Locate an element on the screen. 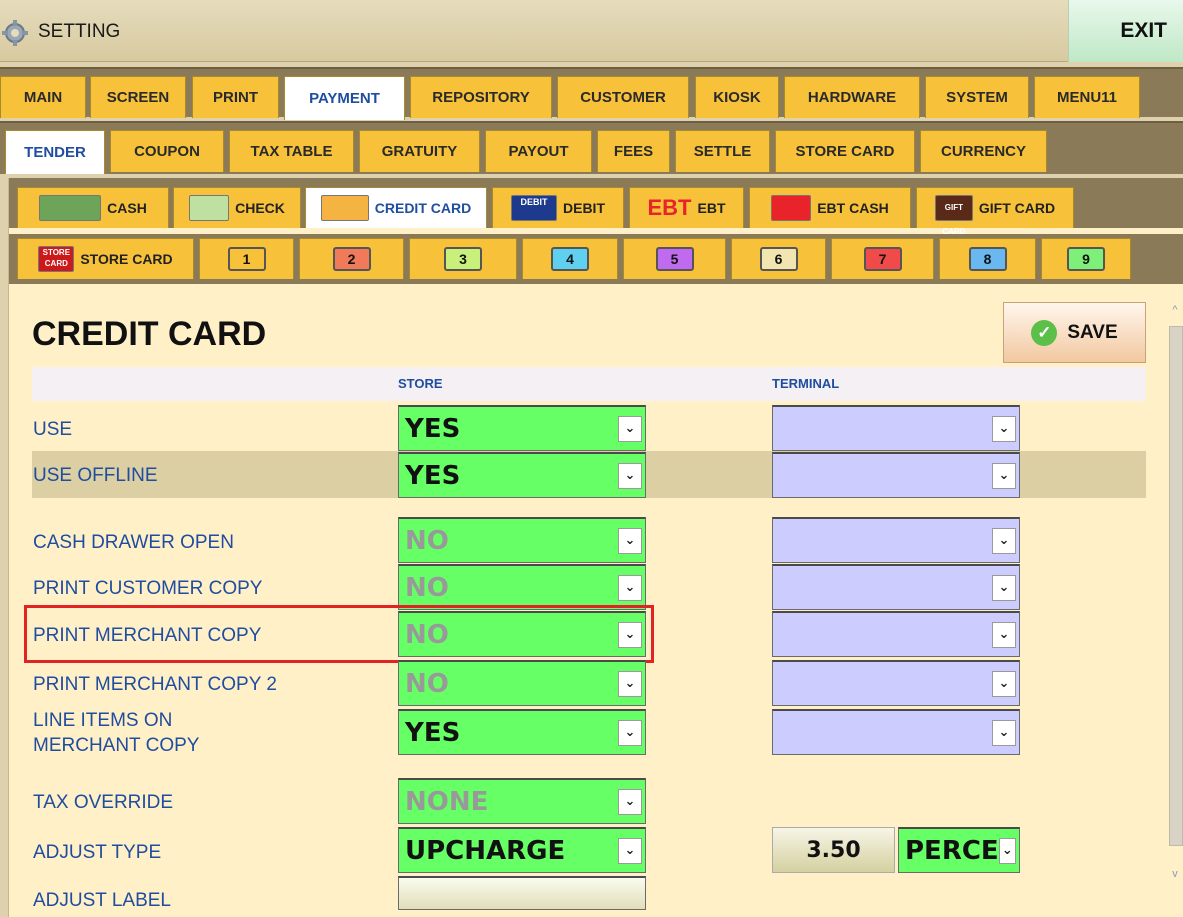 This screenshot has width=1183, height=917. label-line-items-line2: MERCHANT COPY is located at coordinates (116, 745).